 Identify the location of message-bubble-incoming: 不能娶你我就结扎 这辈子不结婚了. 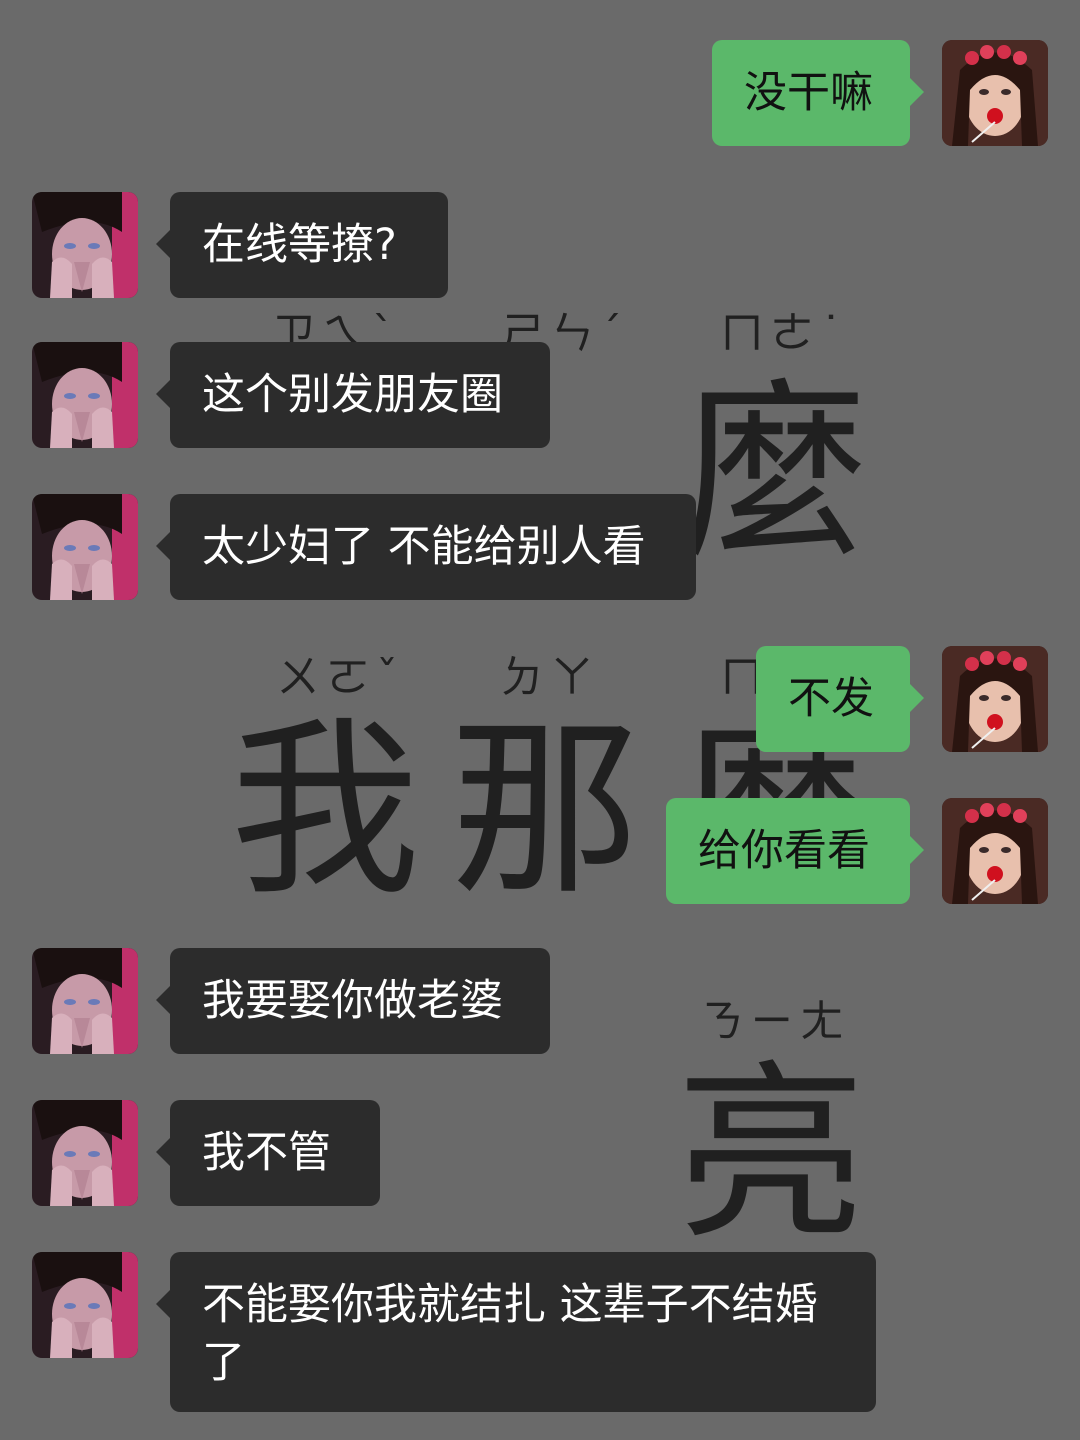
(516, 1332).